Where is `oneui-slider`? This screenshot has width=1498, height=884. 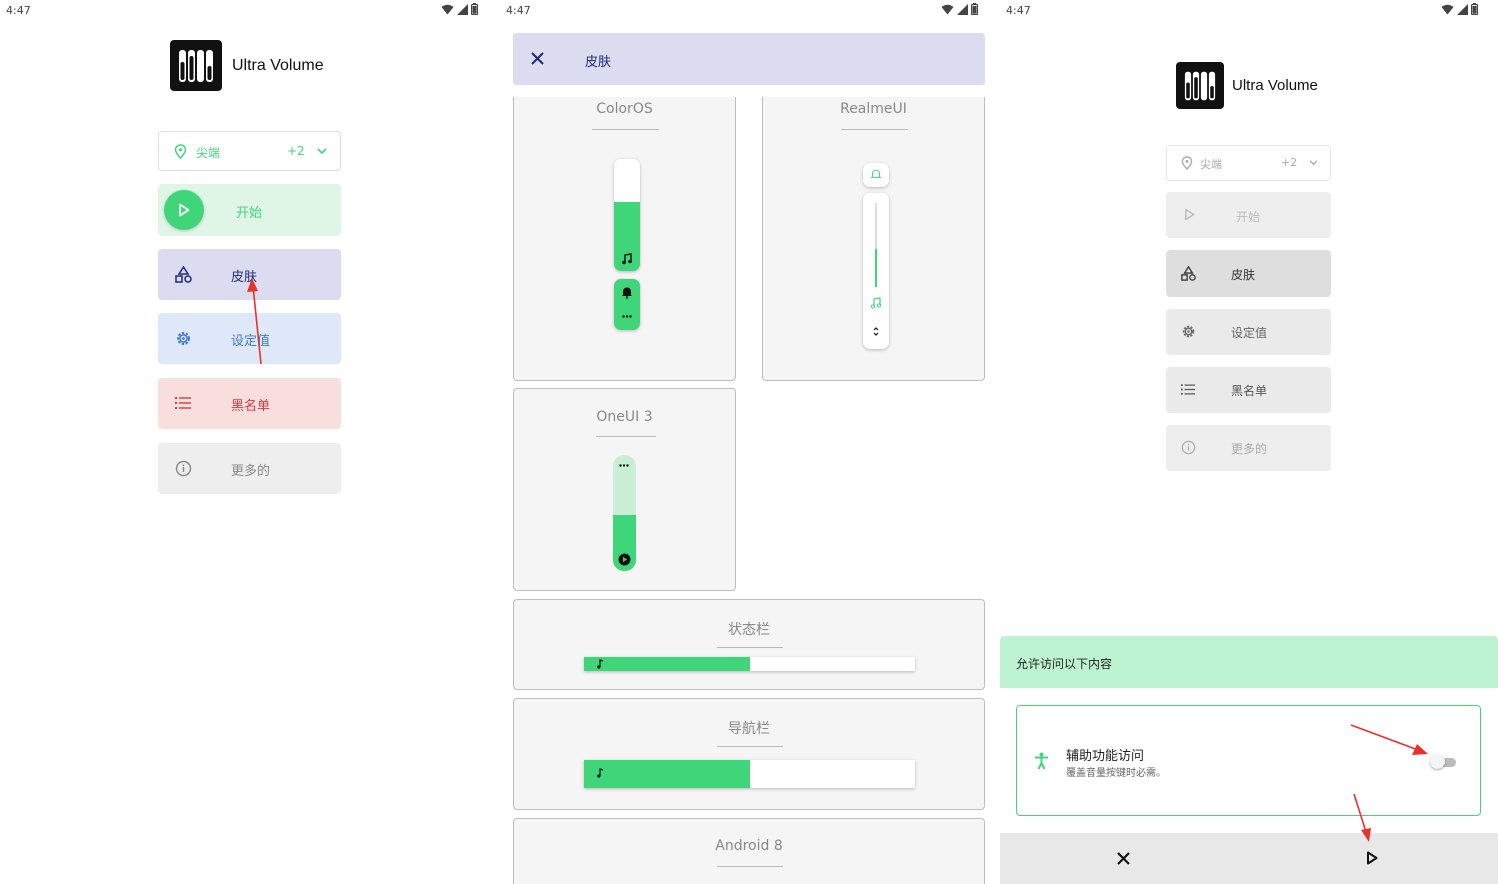 oneui-slider is located at coordinates (624, 513).